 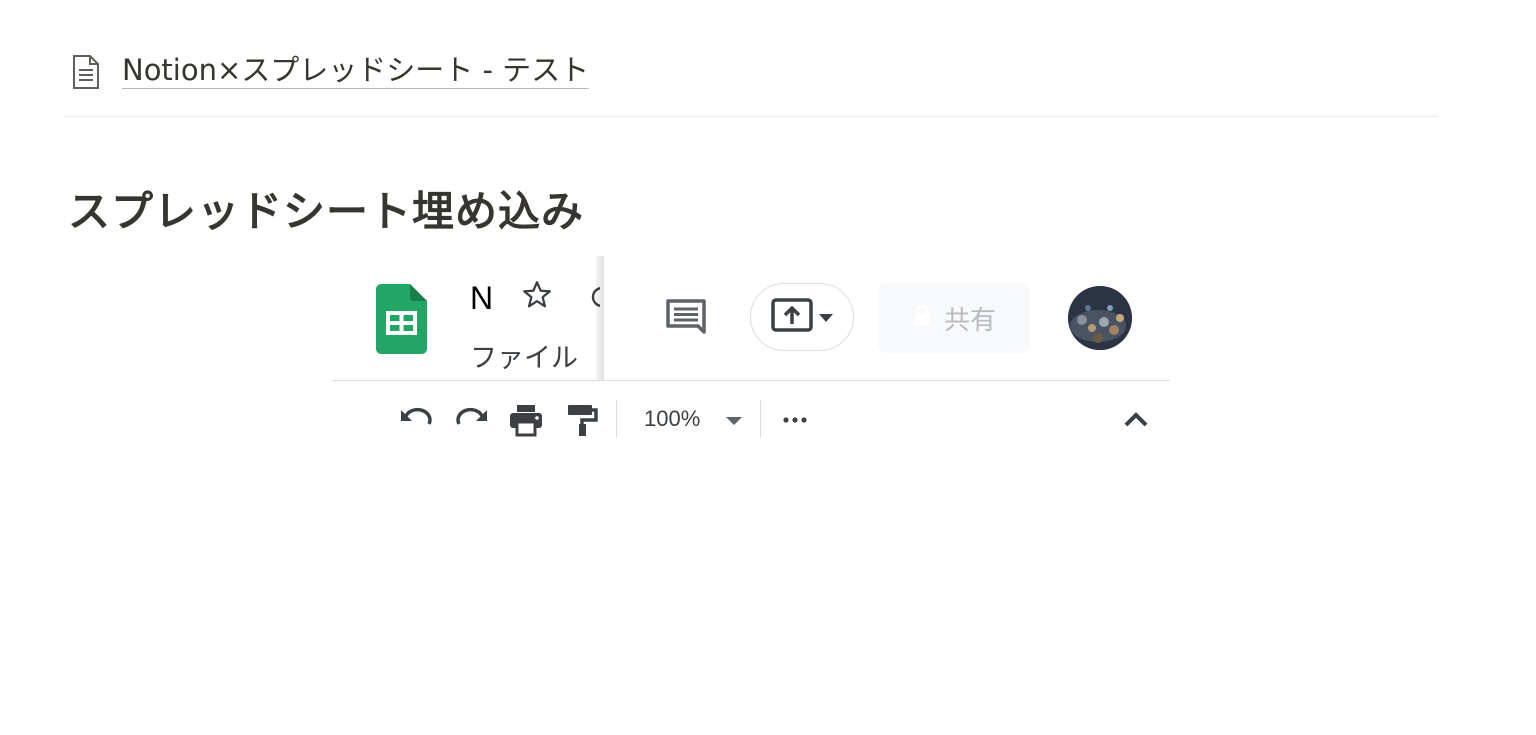 What do you see at coordinates (600, 318) in the screenshot?
I see `overflow-fade` at bounding box center [600, 318].